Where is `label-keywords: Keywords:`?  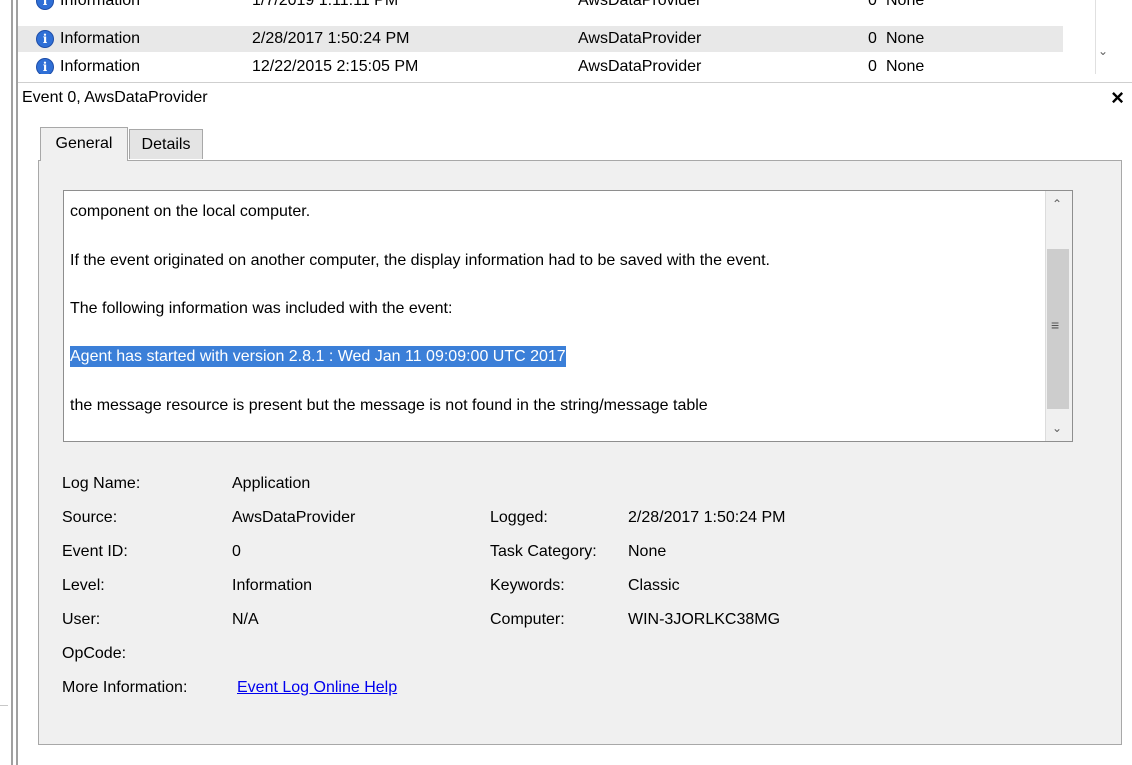 label-keywords: Keywords: is located at coordinates (527, 585).